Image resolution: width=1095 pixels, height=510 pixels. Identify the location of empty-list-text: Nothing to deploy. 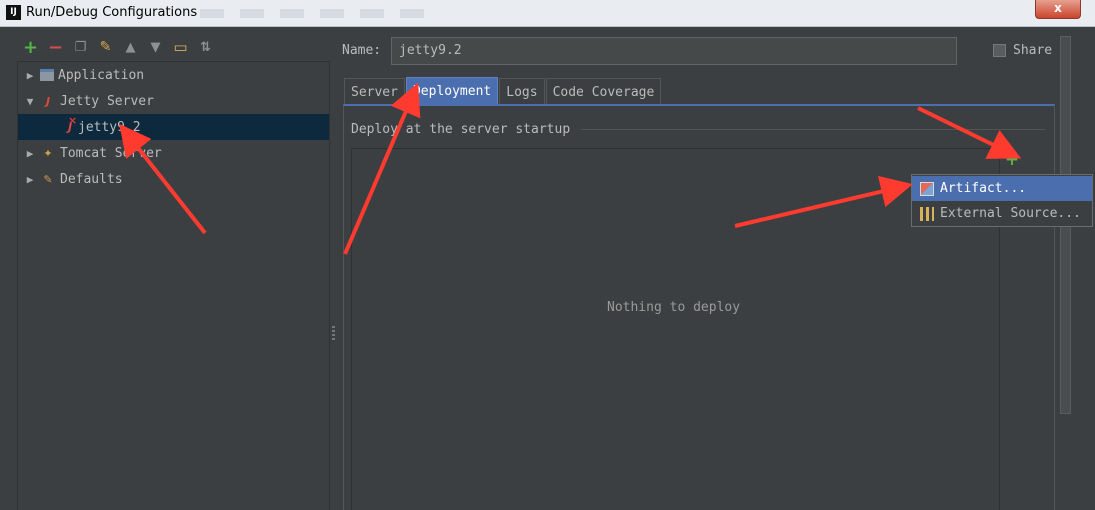
(674, 307).